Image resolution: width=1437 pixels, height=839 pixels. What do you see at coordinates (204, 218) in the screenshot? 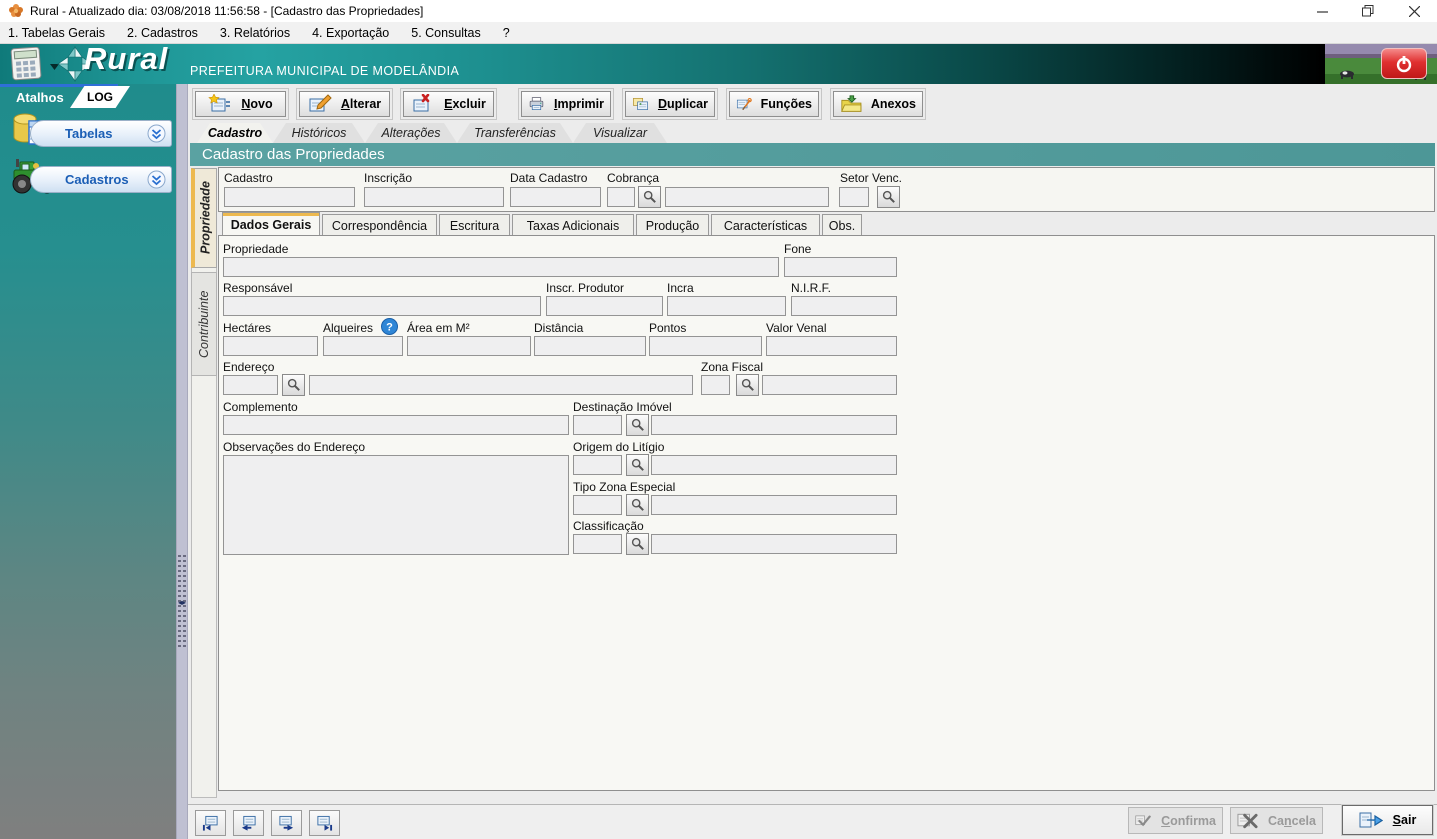
I see `vertical-tab-propriedade: Propriedade` at bounding box center [204, 218].